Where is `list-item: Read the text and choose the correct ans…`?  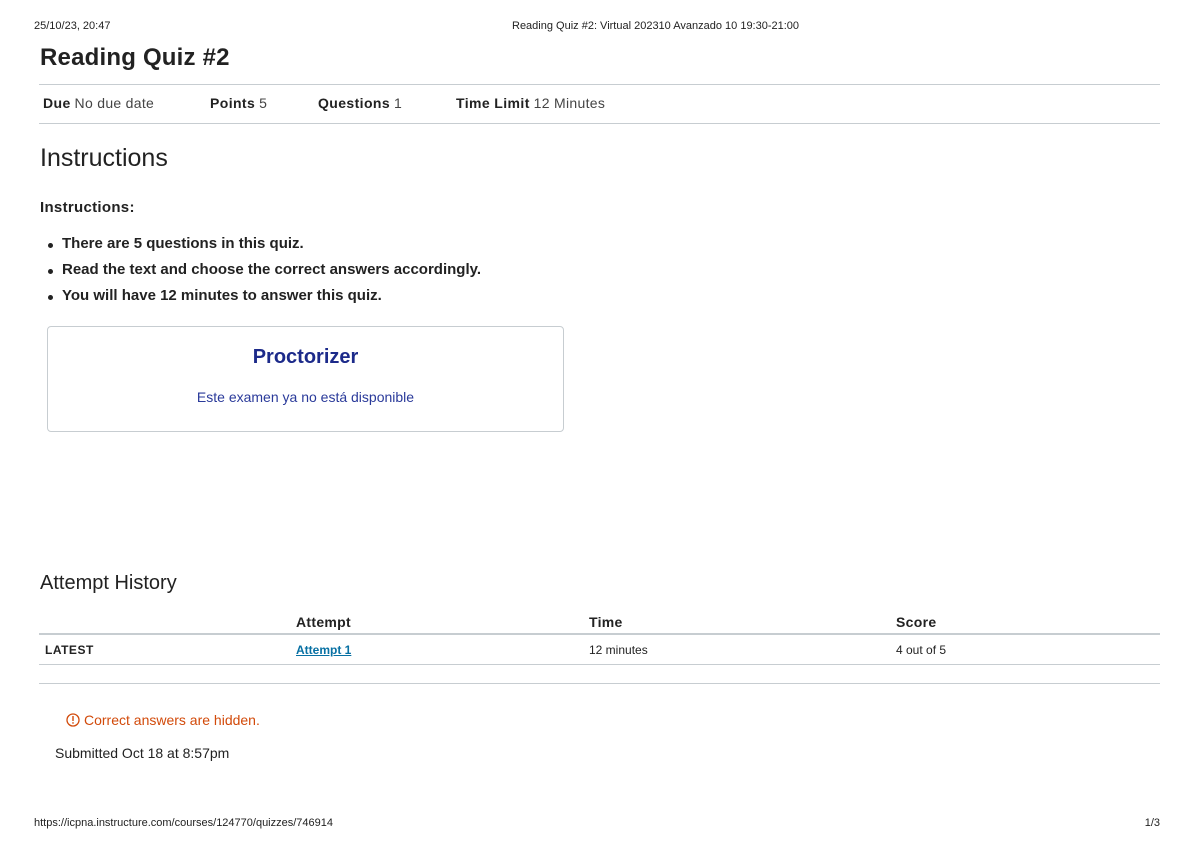 list-item: Read the text and choose the correct ans… is located at coordinates (260, 272).